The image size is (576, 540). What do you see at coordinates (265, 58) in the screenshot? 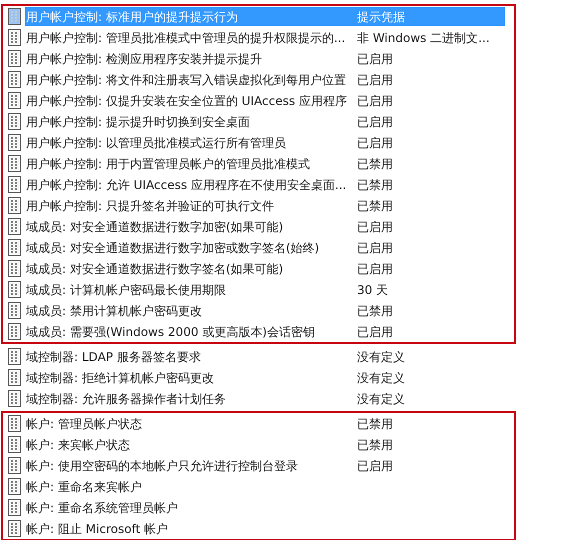
I see `policy-row: 用户帐户控制: 检测应用程序安装并提示提升 已启用` at bounding box center [265, 58].